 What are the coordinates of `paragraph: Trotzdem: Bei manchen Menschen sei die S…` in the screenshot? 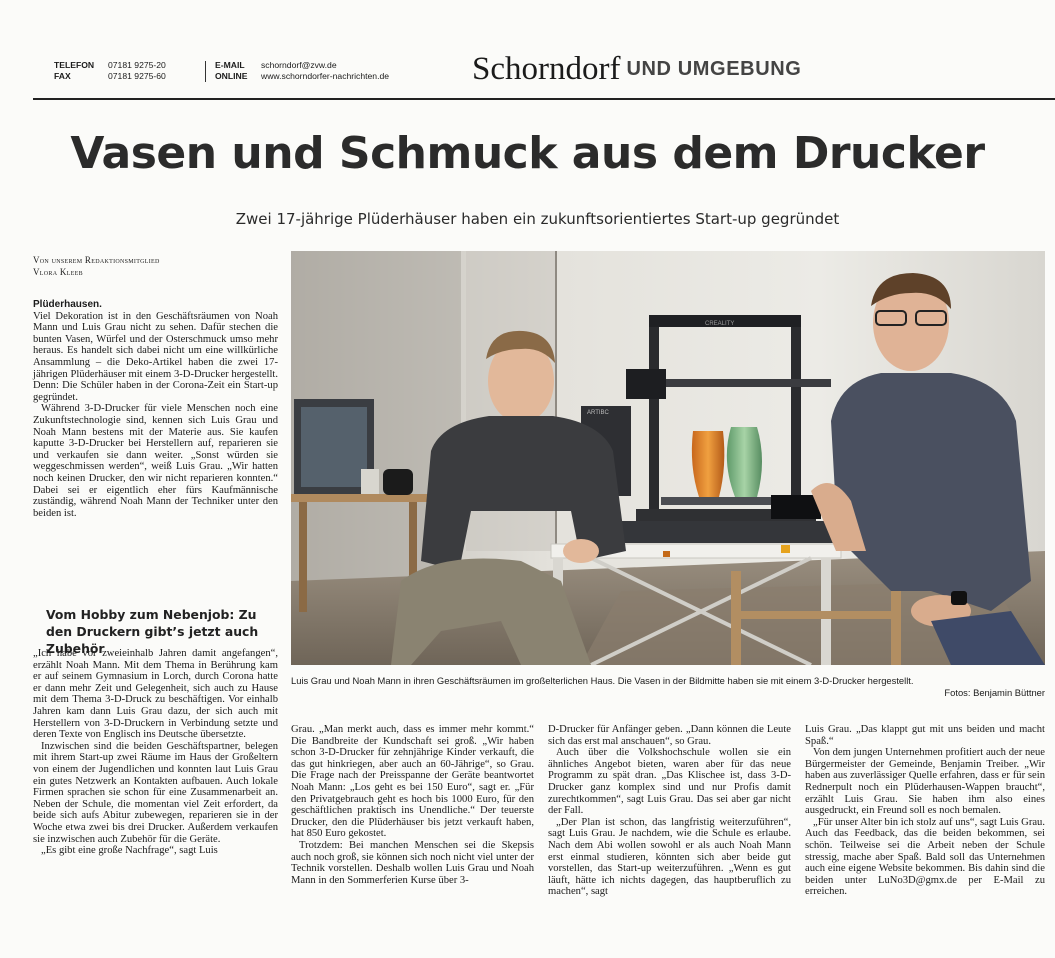 It's located at (412, 862).